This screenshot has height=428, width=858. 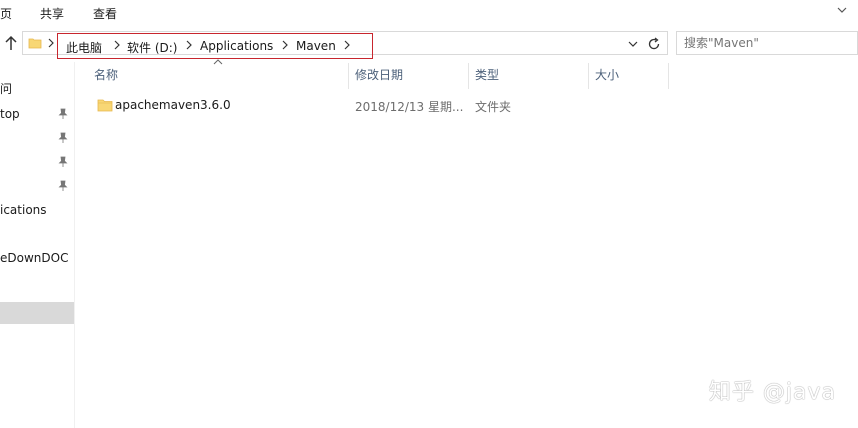 I want to click on refresh-icon, so click(x=654, y=44).